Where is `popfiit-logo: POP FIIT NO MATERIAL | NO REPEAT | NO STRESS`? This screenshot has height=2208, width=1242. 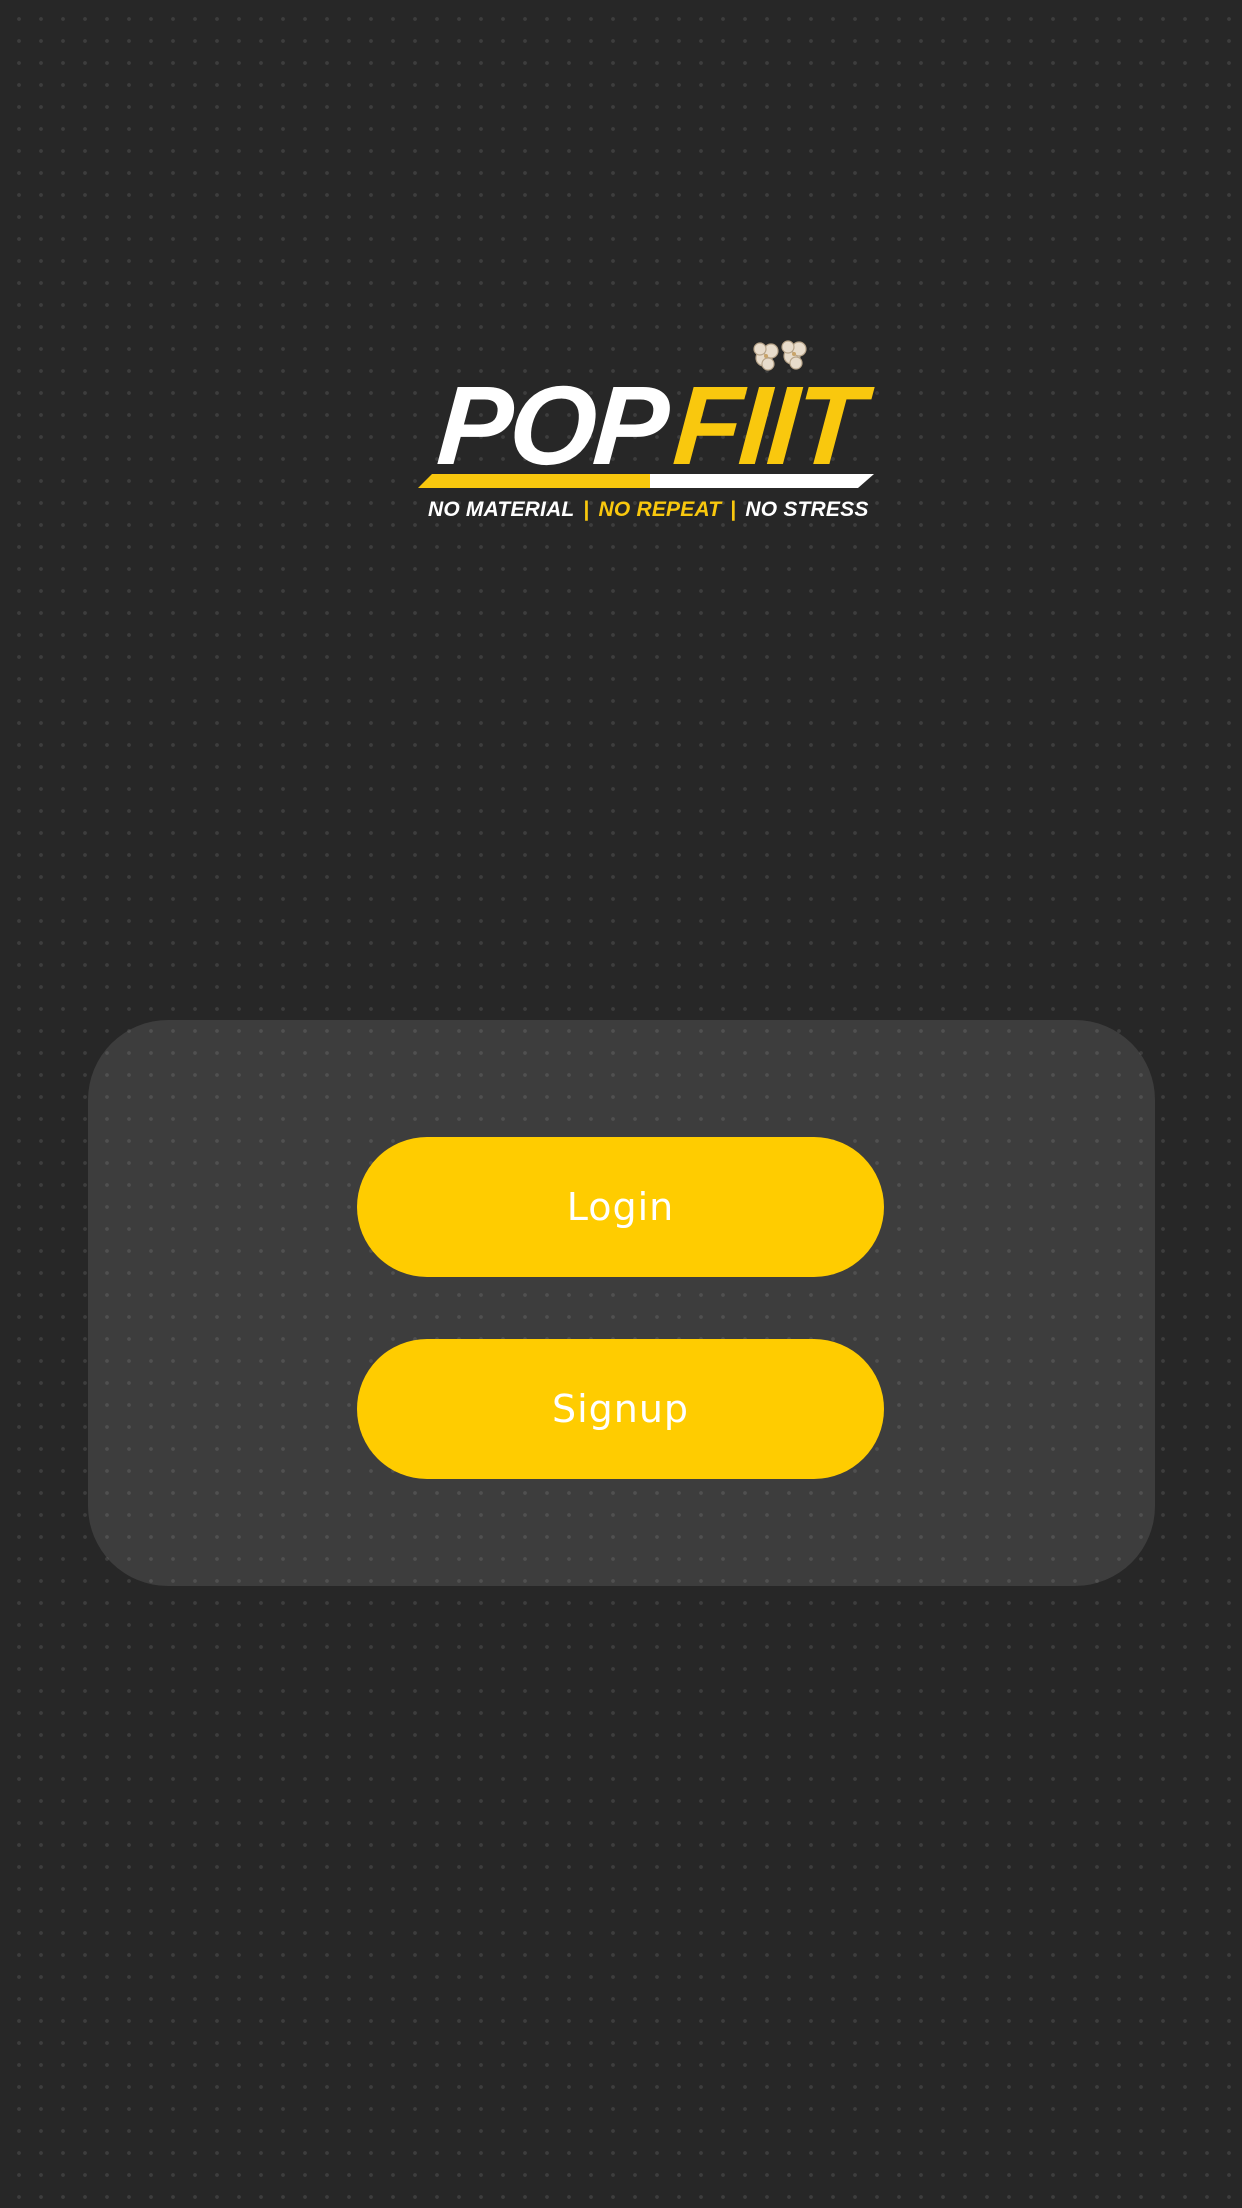
popfiit-logo: POP FIIT NO MATERIAL | NO REPEAT | NO STRESS is located at coordinates (647, 430).